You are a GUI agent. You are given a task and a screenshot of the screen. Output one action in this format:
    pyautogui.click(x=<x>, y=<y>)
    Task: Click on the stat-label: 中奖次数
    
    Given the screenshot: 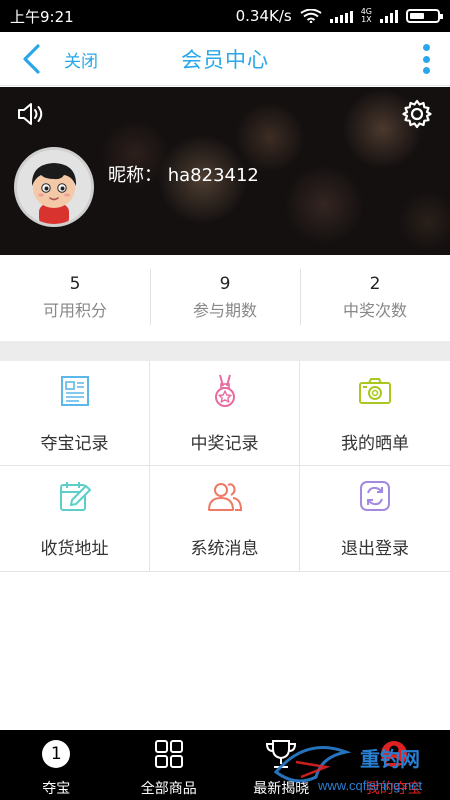 What is the action you would take?
    pyautogui.click(x=374, y=310)
    